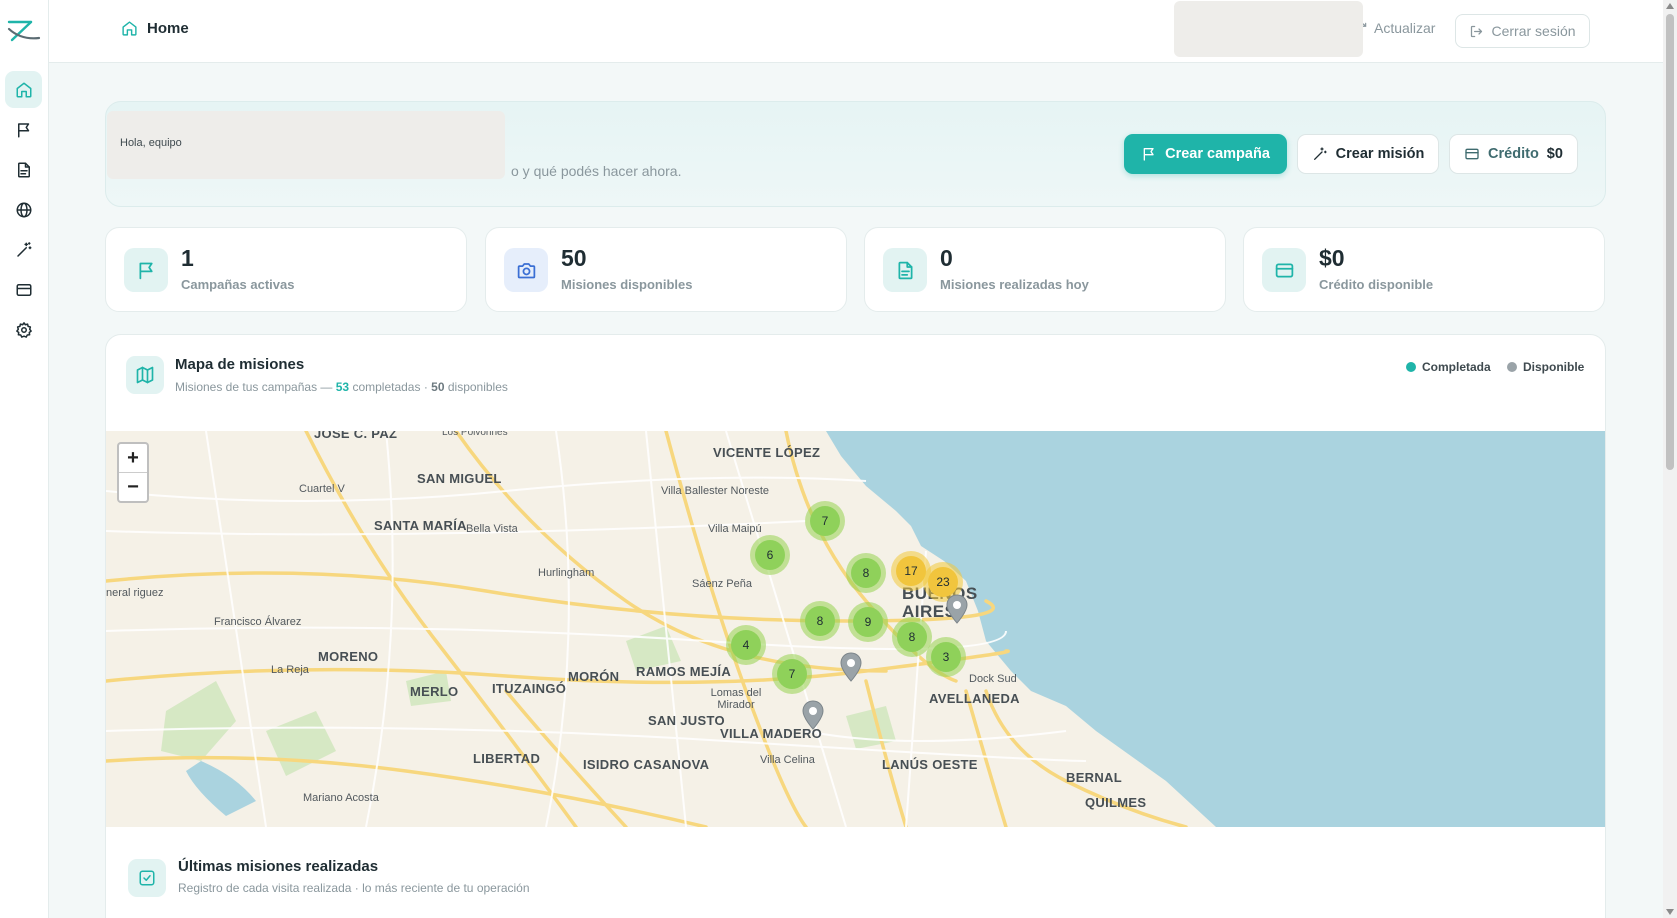  I want to click on completed-word: completadas ·, so click(390, 387).